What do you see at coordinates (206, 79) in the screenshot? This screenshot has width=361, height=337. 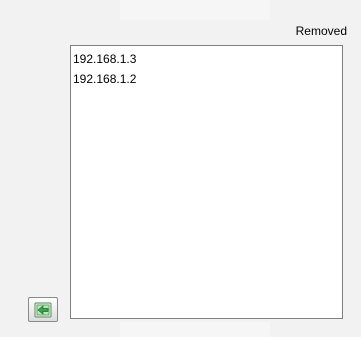 I see `list-item: 192.168.1.2` at bounding box center [206, 79].